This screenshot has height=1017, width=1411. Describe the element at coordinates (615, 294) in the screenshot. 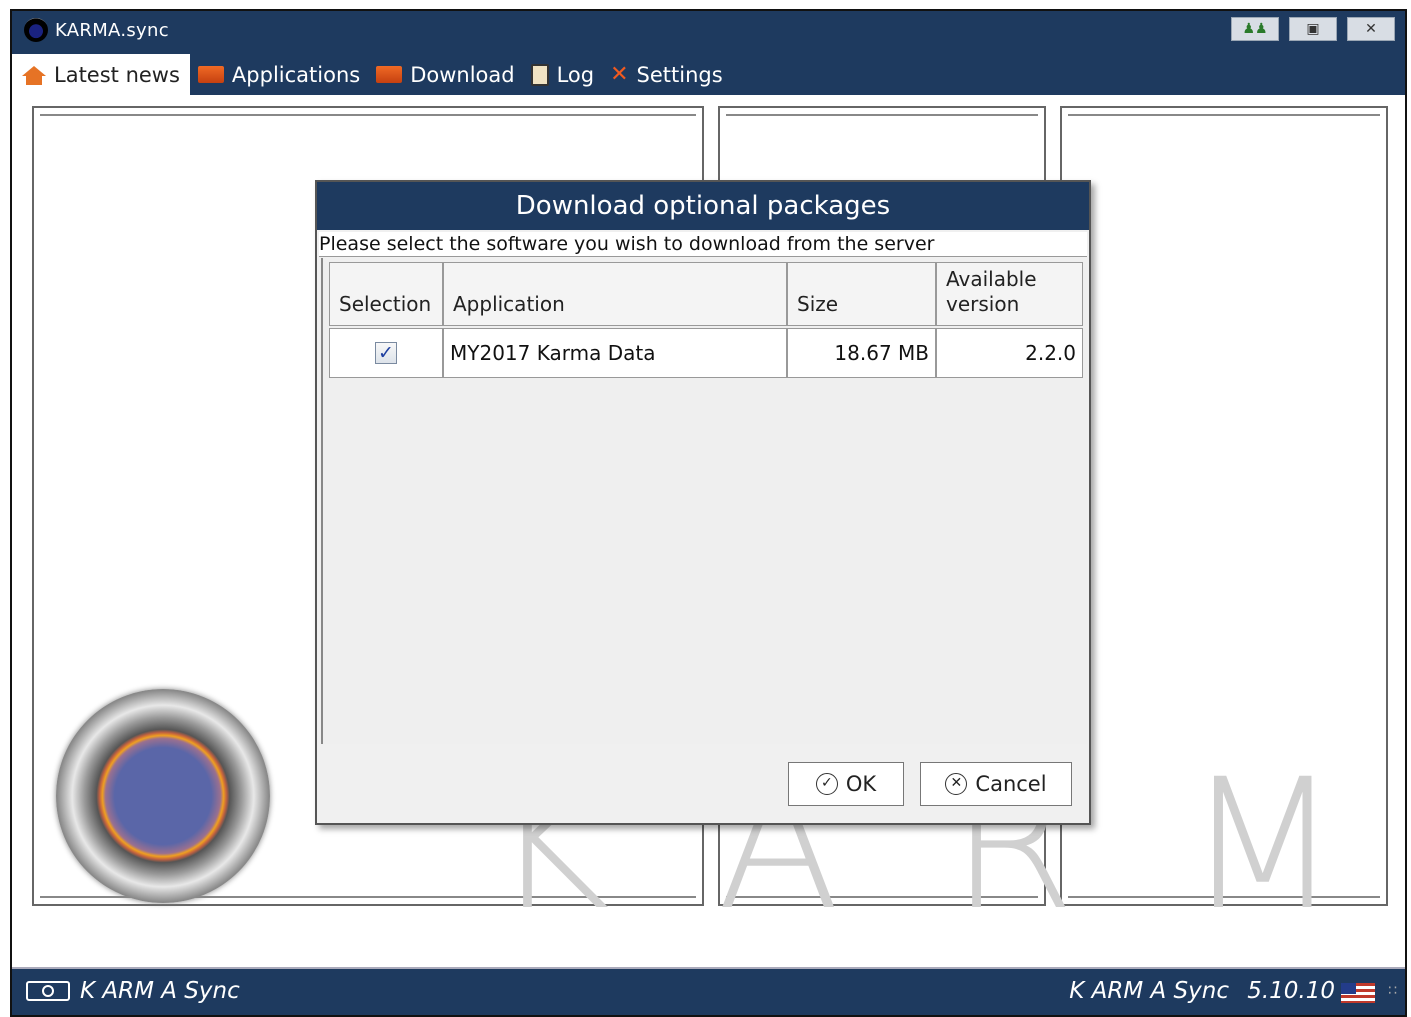

I see `column-header-application: Application` at that location.